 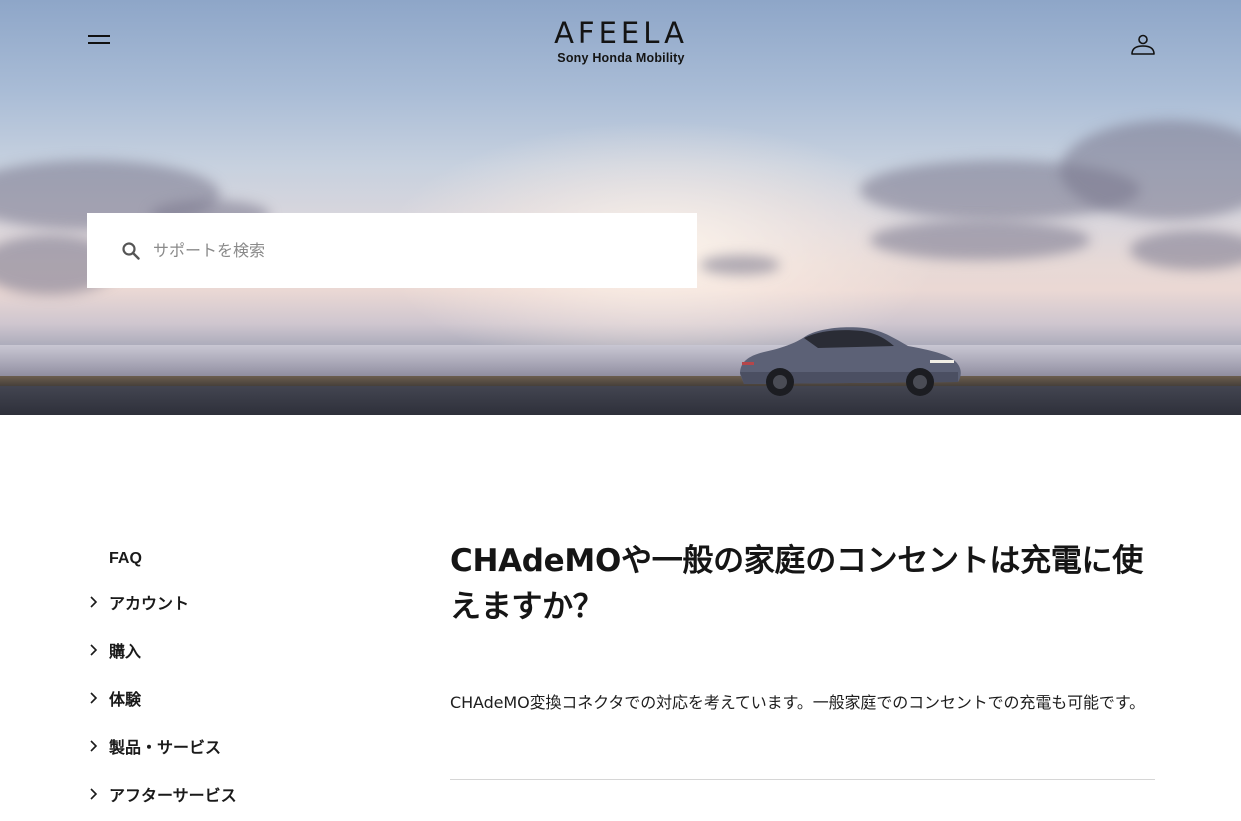 I want to click on sidebar-item-label: 購入, so click(x=125, y=651).